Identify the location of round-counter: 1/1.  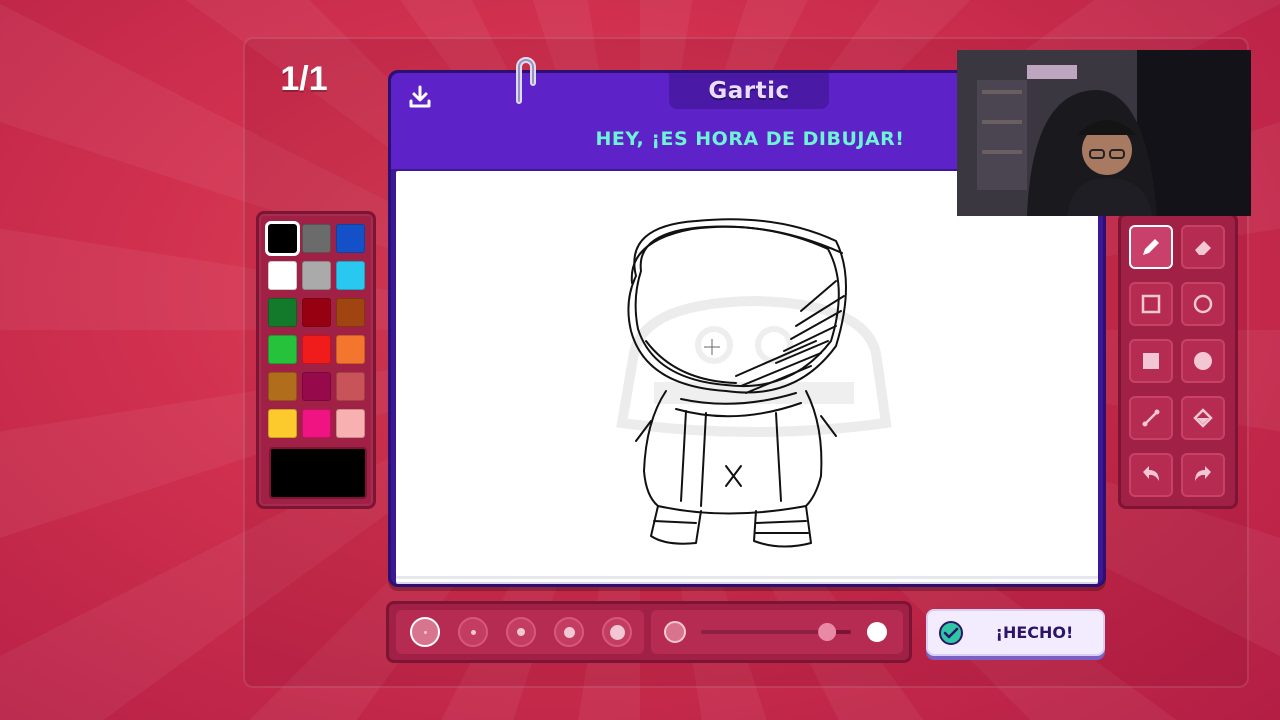
(304, 79).